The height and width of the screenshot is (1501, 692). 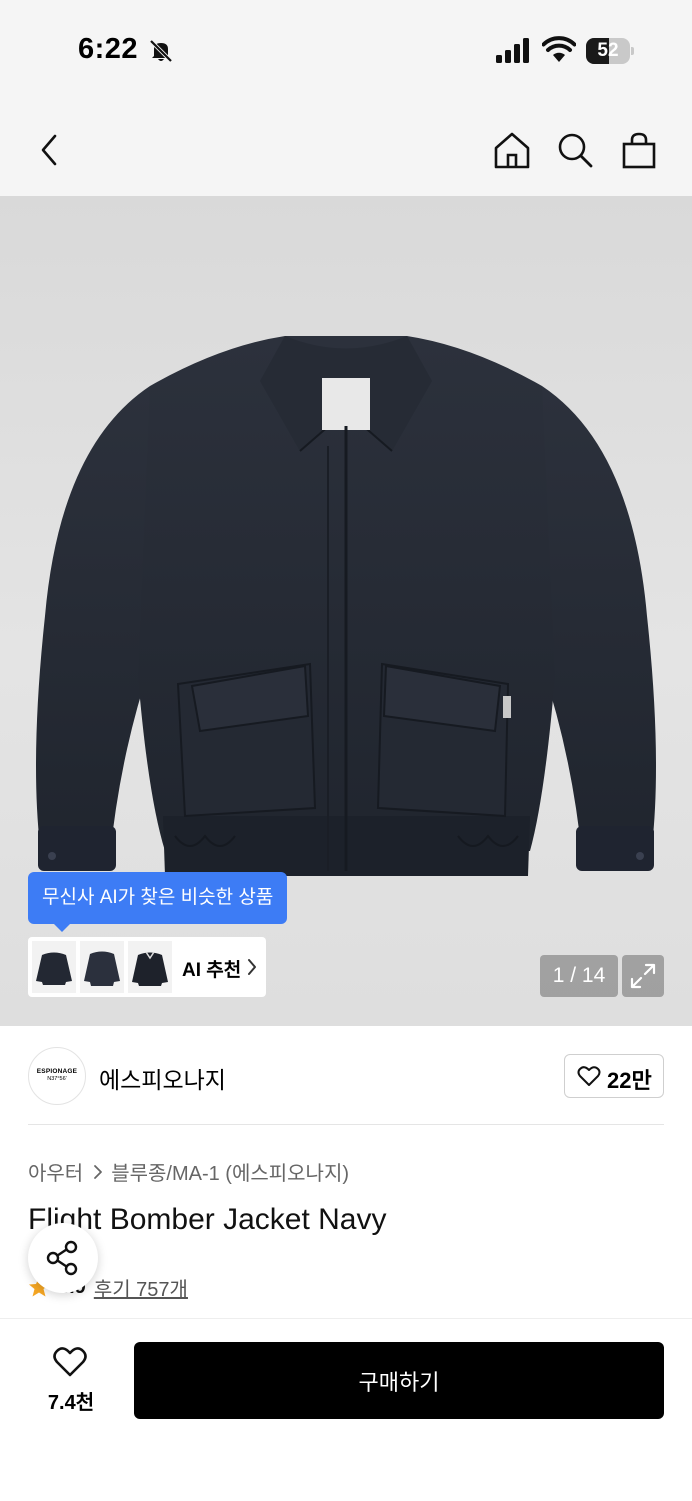 I want to click on home-button, so click(x=512, y=150).